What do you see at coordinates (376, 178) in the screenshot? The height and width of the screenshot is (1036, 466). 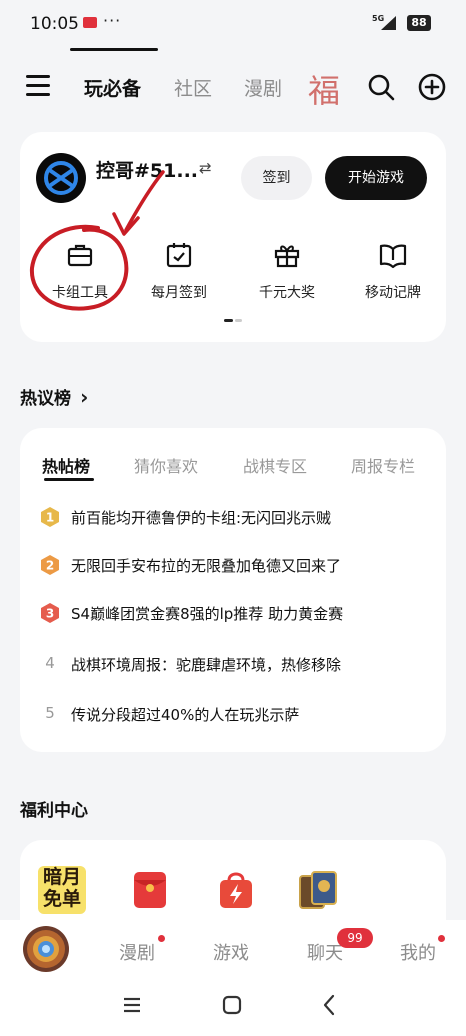 I see `start-game-button: 开始游戏` at bounding box center [376, 178].